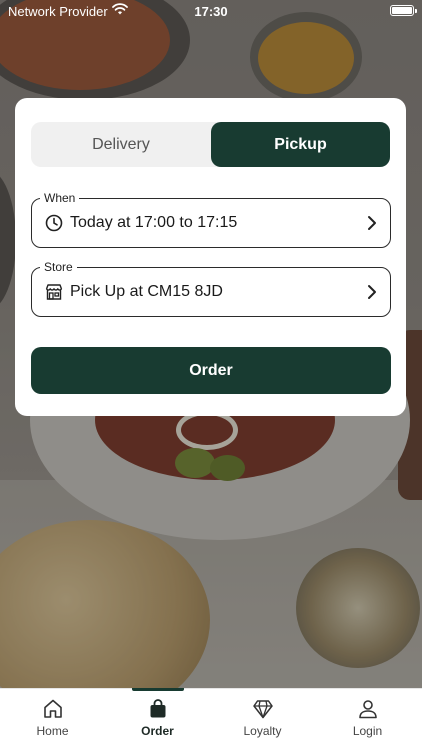 This screenshot has height=750, width=422. I want to click on status-time: 17:30, so click(211, 11).